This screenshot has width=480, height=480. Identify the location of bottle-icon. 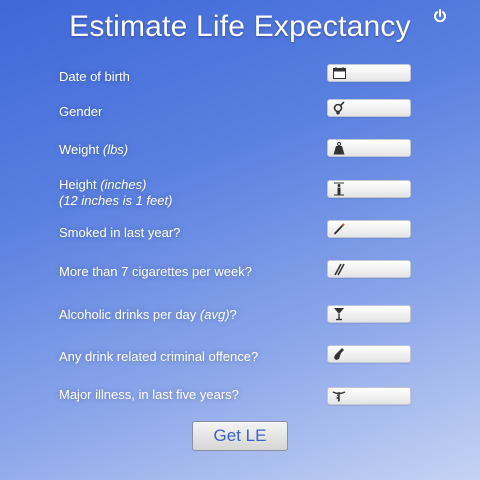
(339, 354).